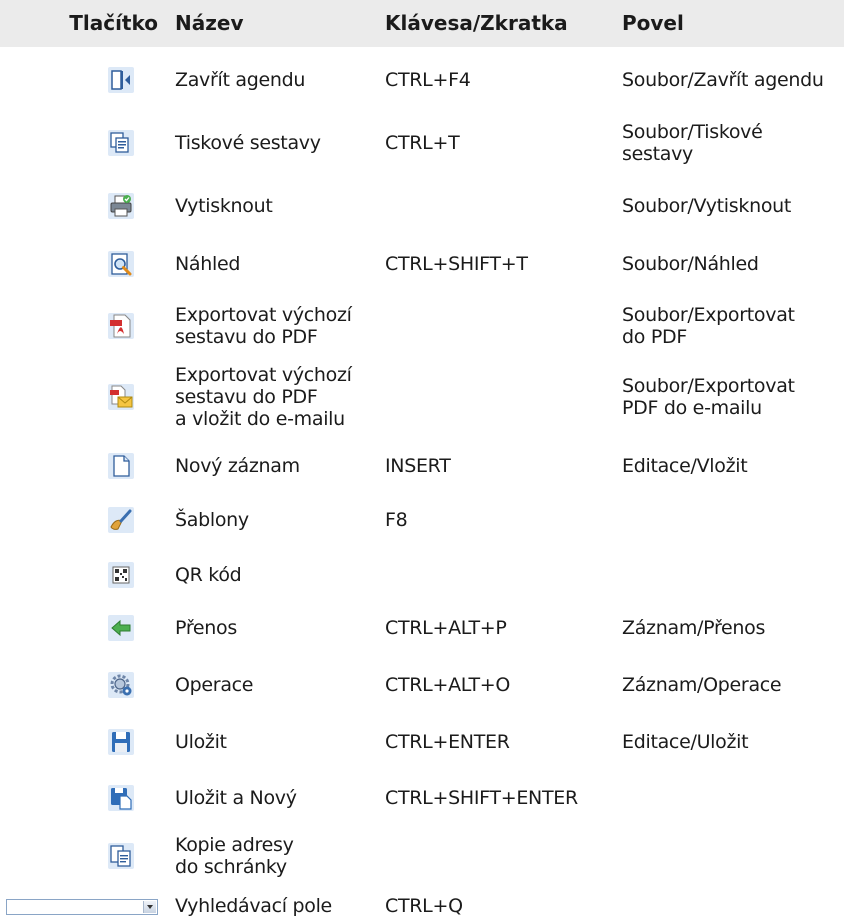 The image size is (844, 919). I want to click on table-row: Vyhledávací pole CTRL+Q, so click(422, 906).